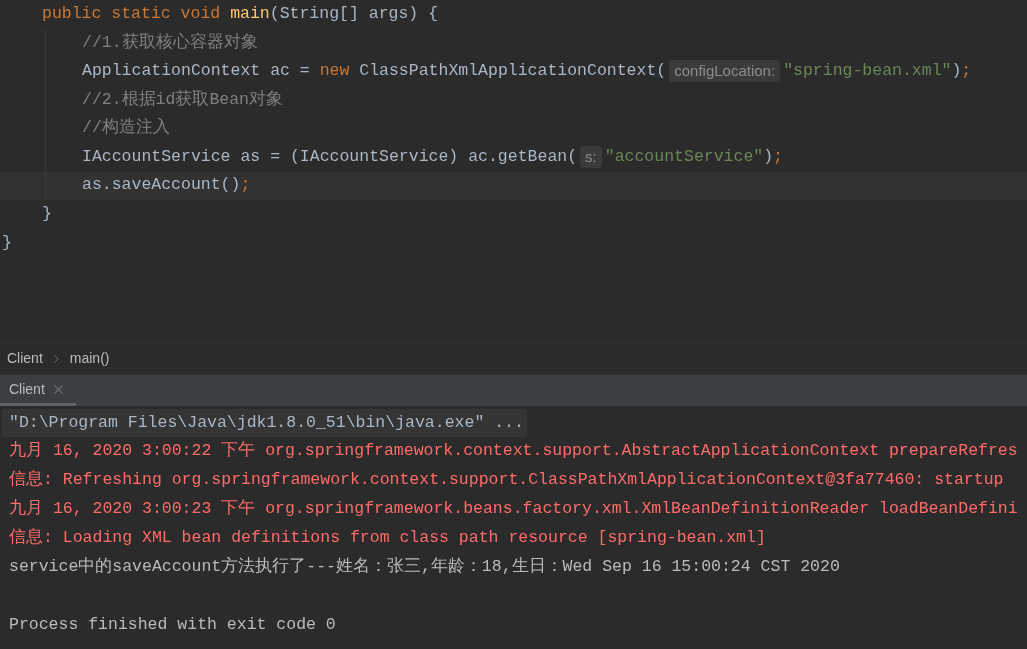  What do you see at coordinates (240, 13) in the screenshot?
I see `code-text: public static void main(String[] args) {` at bounding box center [240, 13].